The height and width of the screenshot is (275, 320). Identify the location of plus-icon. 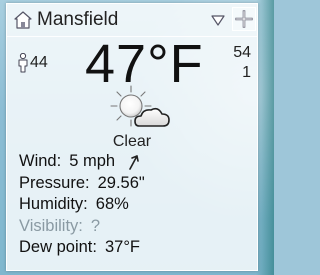
(244, 19).